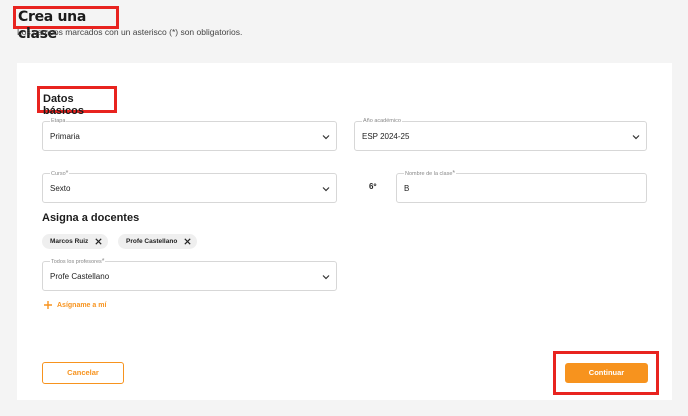 This screenshot has width=688, height=416. What do you see at coordinates (78, 261) in the screenshot?
I see `teachers-select-label: Todos los profesores*` at bounding box center [78, 261].